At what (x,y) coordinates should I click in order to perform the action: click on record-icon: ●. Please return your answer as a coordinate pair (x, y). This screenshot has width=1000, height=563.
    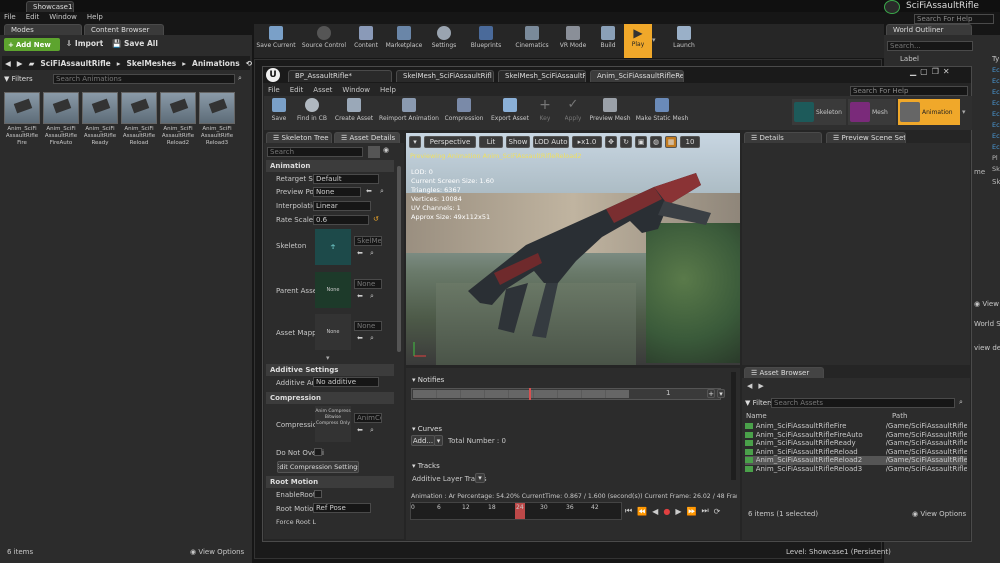
    Looking at the image, I should click on (666, 511).